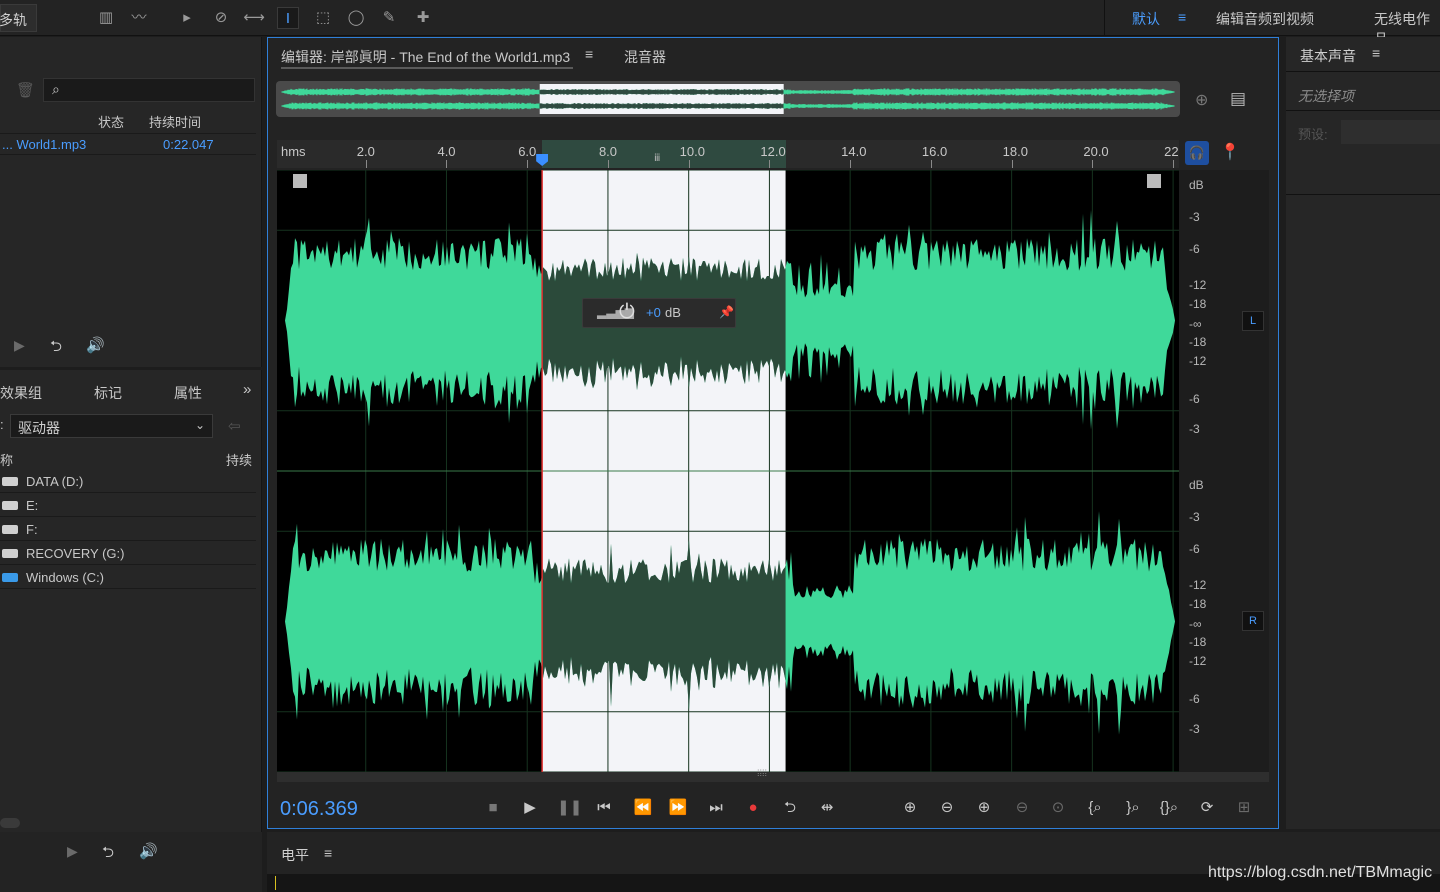 This screenshot has height=892, width=1440. I want to click on stop-button: ■, so click(493, 808).